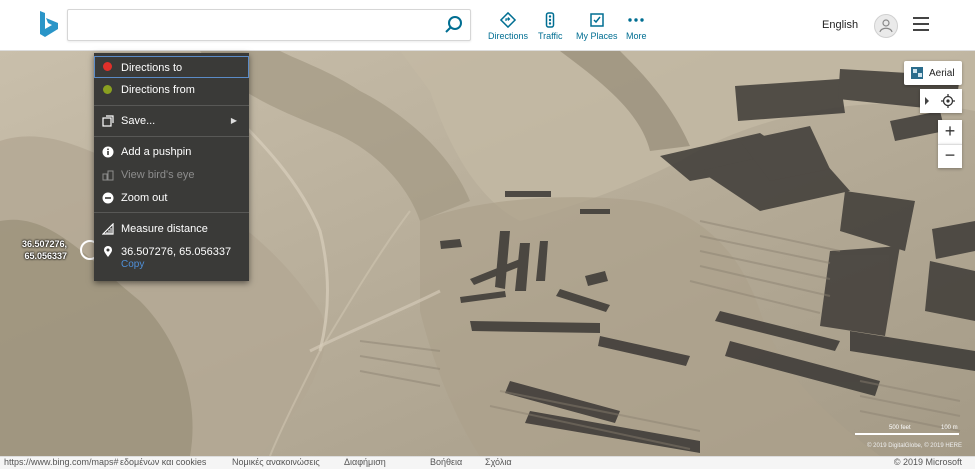 This screenshot has height=469, width=975. I want to click on zoom-out-icon, so click(108, 198).